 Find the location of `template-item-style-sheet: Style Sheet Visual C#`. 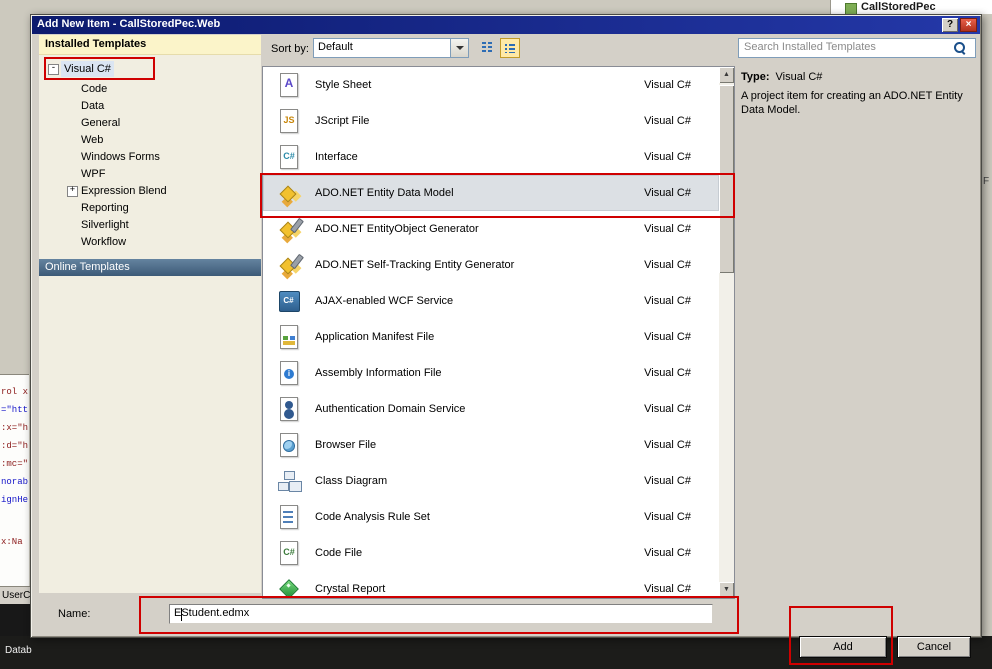

template-item-style-sheet: Style Sheet Visual C# is located at coordinates (491, 85).